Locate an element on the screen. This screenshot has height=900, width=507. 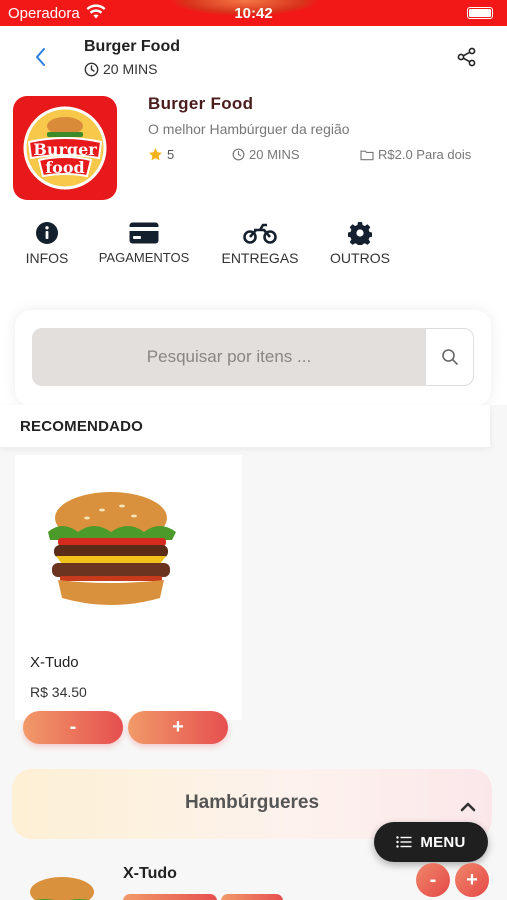
store-price-info: R$2.0 Para dois is located at coordinates (415, 154).